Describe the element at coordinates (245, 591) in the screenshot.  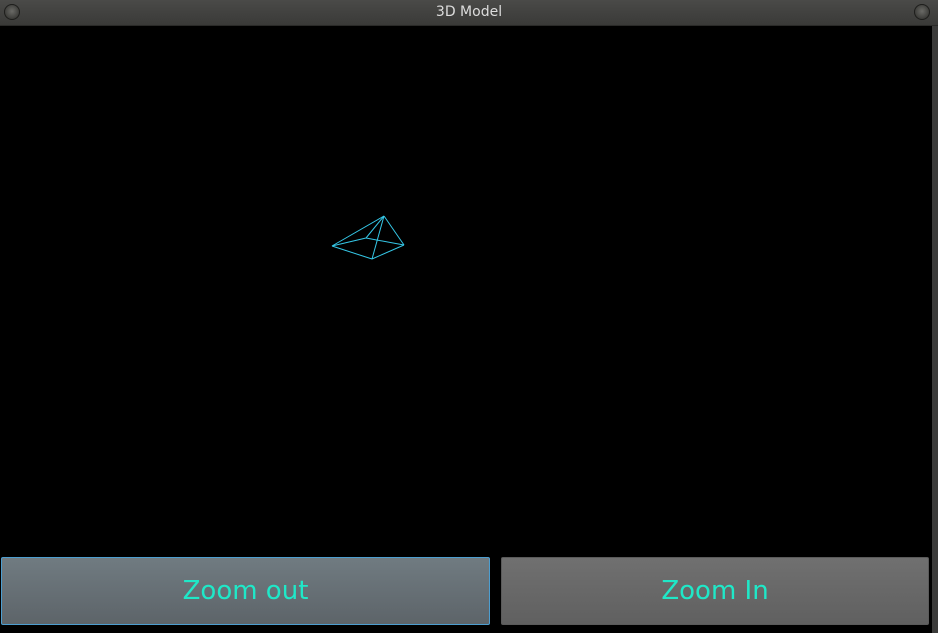
I see `zoom-out-button: Zoom out` at that location.